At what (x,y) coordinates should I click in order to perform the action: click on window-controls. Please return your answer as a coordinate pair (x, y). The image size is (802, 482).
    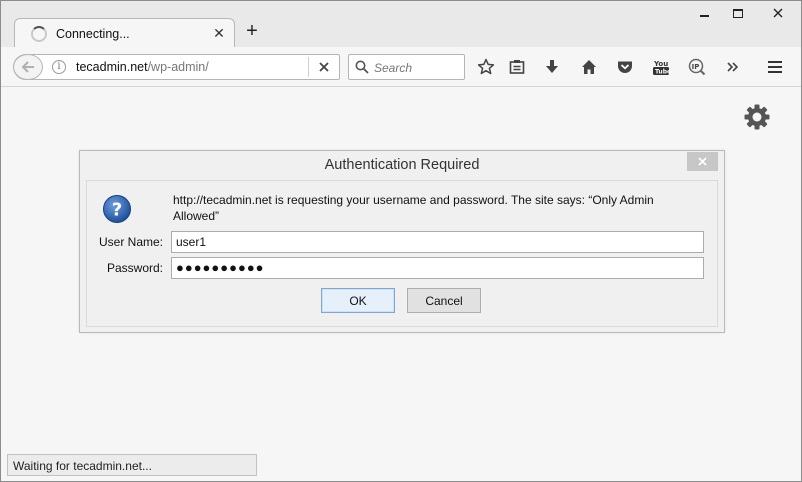
    Looking at the image, I should click on (744, 13).